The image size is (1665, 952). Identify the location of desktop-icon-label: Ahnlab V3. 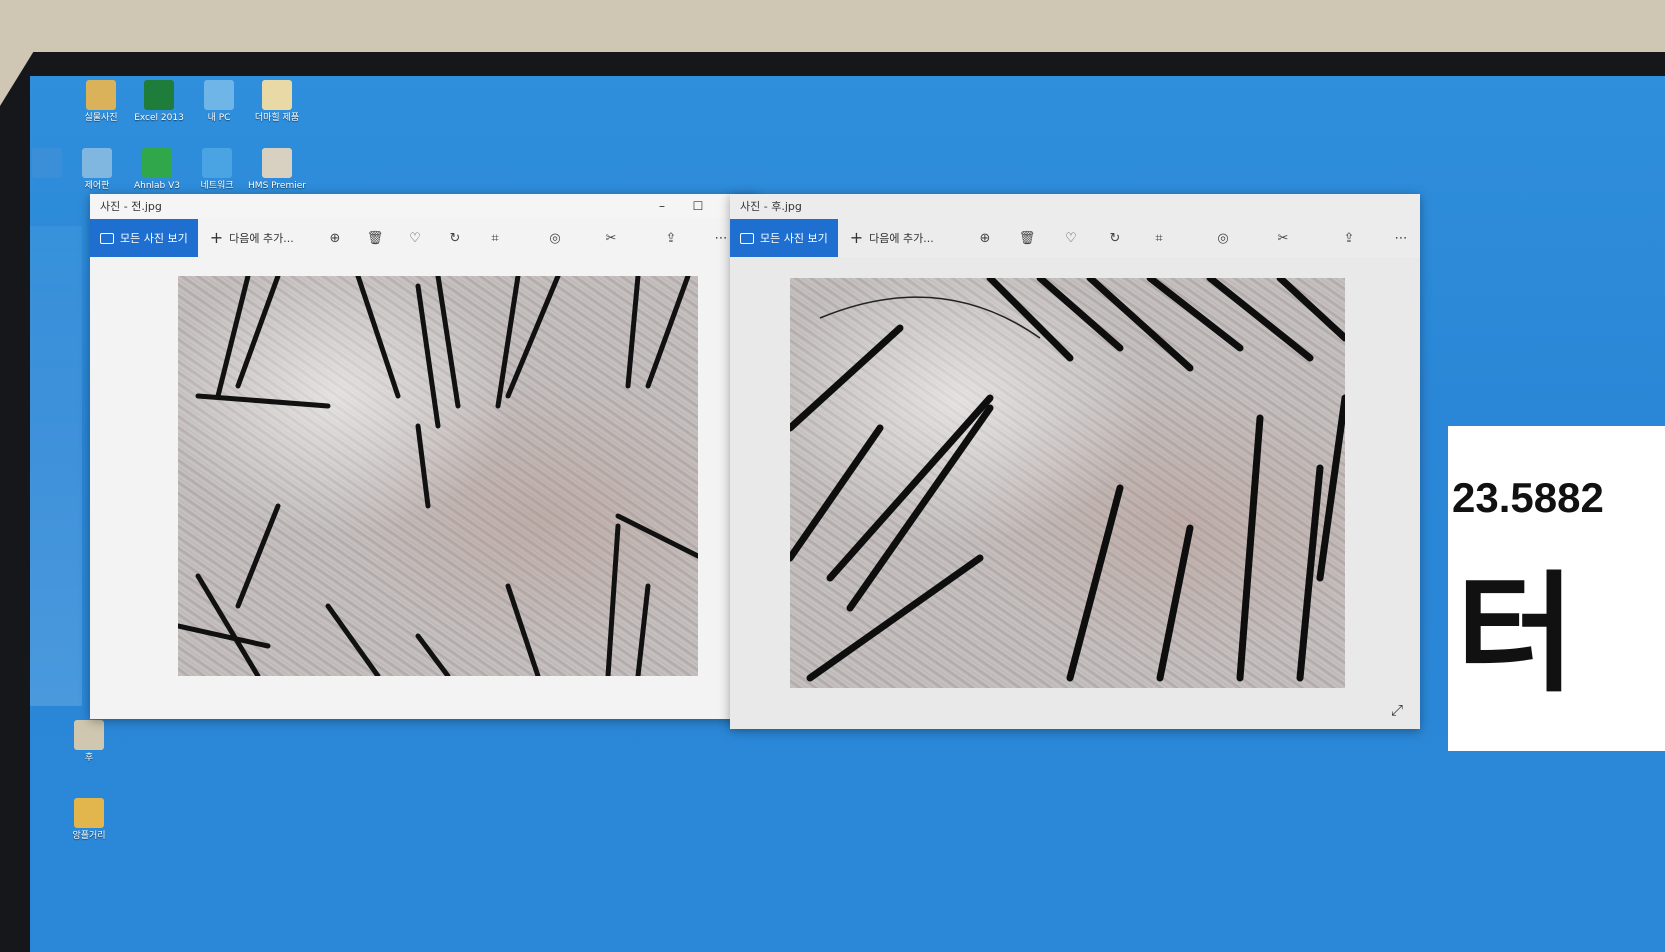
(157, 186).